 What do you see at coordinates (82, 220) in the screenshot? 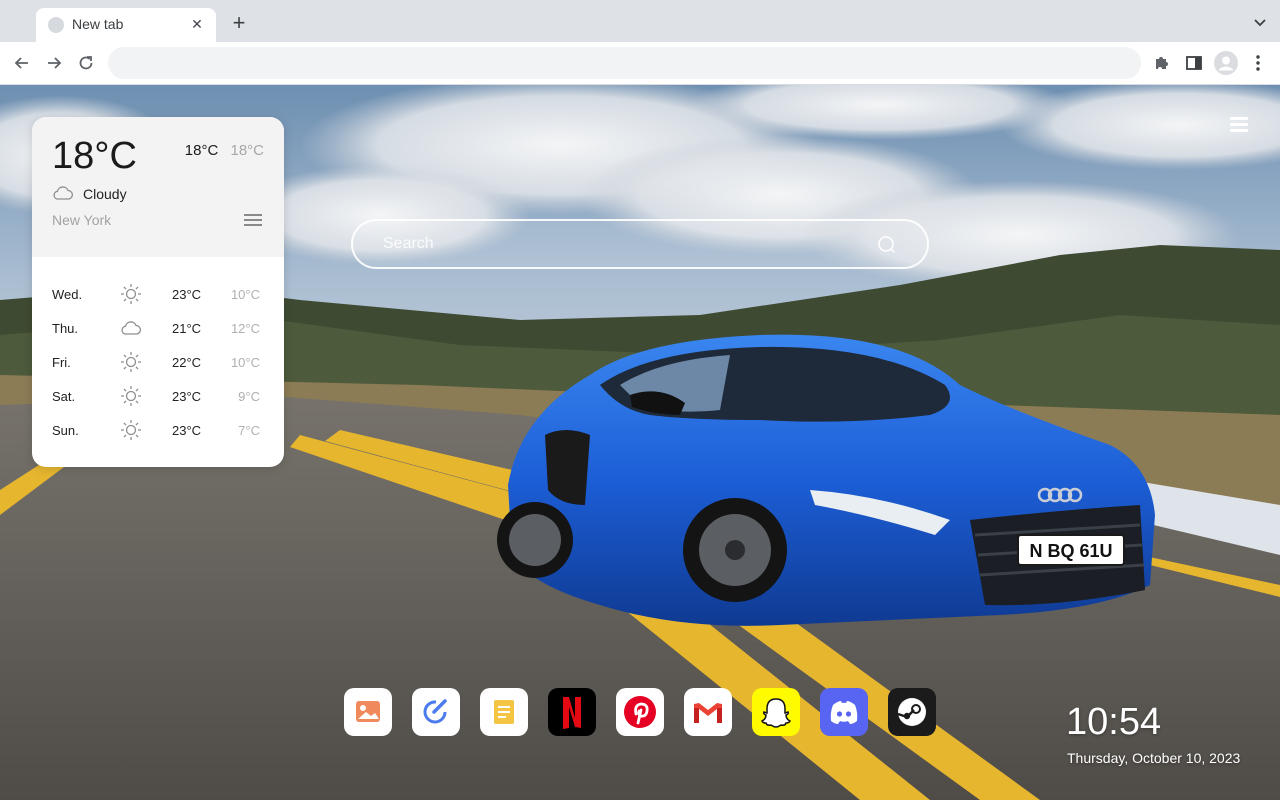
I see `weather-city: New York` at bounding box center [82, 220].